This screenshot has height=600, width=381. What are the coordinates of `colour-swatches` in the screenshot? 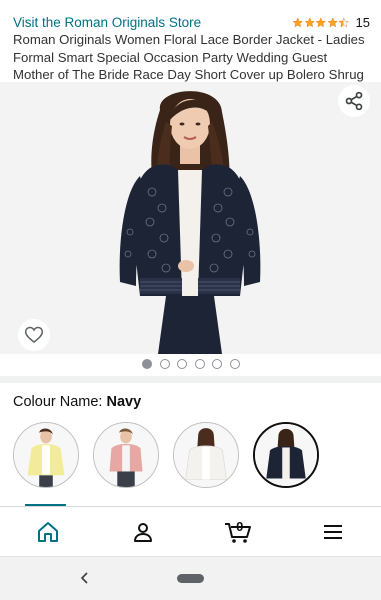 It's located at (166, 455).